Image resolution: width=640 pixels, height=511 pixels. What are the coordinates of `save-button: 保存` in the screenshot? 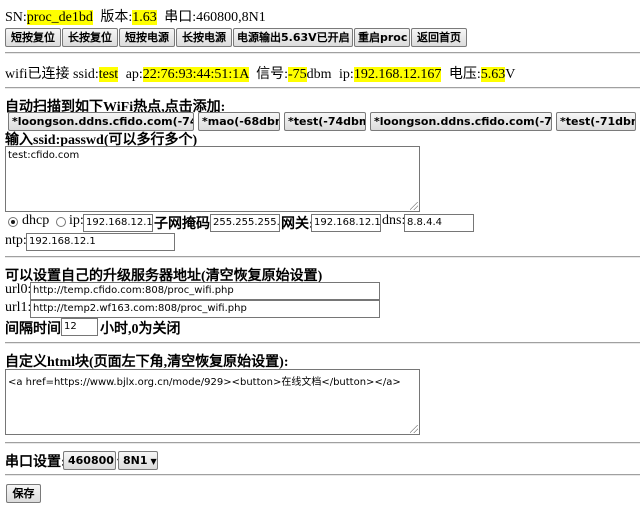 It's located at (23, 493).